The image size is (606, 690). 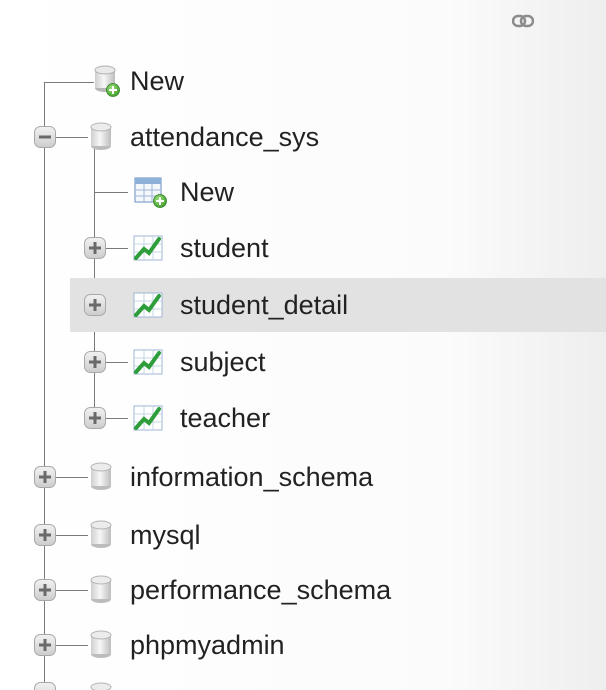 I want to click on table-new-icon, so click(x=151, y=194).